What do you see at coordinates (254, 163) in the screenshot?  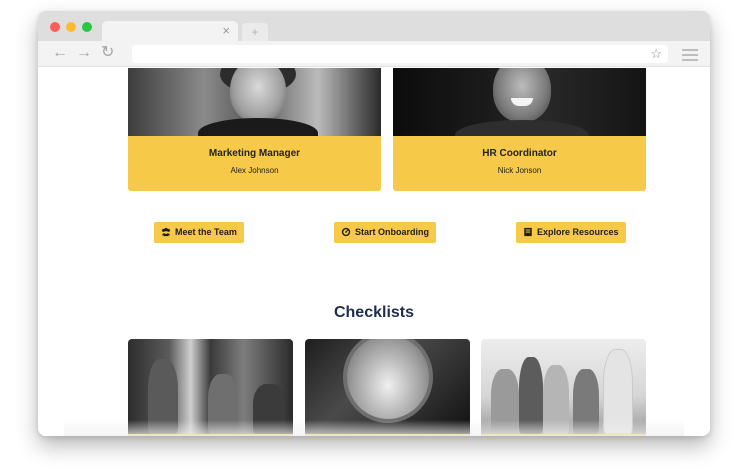 I see `profile-card-body: Marketing Manager Alex Johnson` at bounding box center [254, 163].